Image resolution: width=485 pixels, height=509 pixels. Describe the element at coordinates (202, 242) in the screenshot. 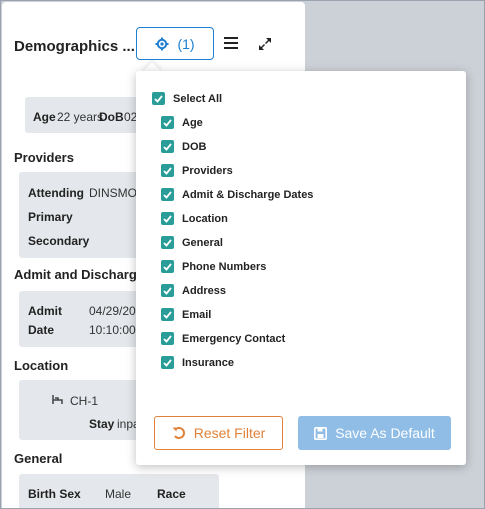

I see `filter-option-label: General` at that location.